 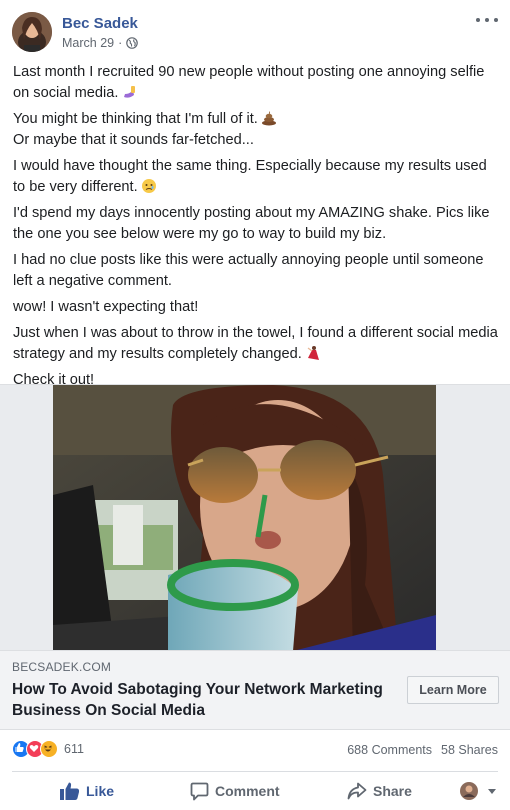 What do you see at coordinates (482, 791) in the screenshot?
I see `viewer-selector` at bounding box center [482, 791].